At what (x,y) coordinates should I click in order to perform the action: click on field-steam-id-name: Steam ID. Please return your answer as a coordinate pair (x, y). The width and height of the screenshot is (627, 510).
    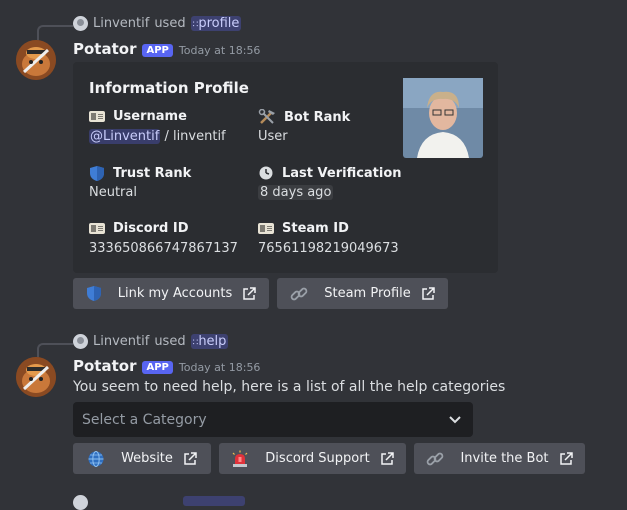
    Looking at the image, I should click on (303, 228).